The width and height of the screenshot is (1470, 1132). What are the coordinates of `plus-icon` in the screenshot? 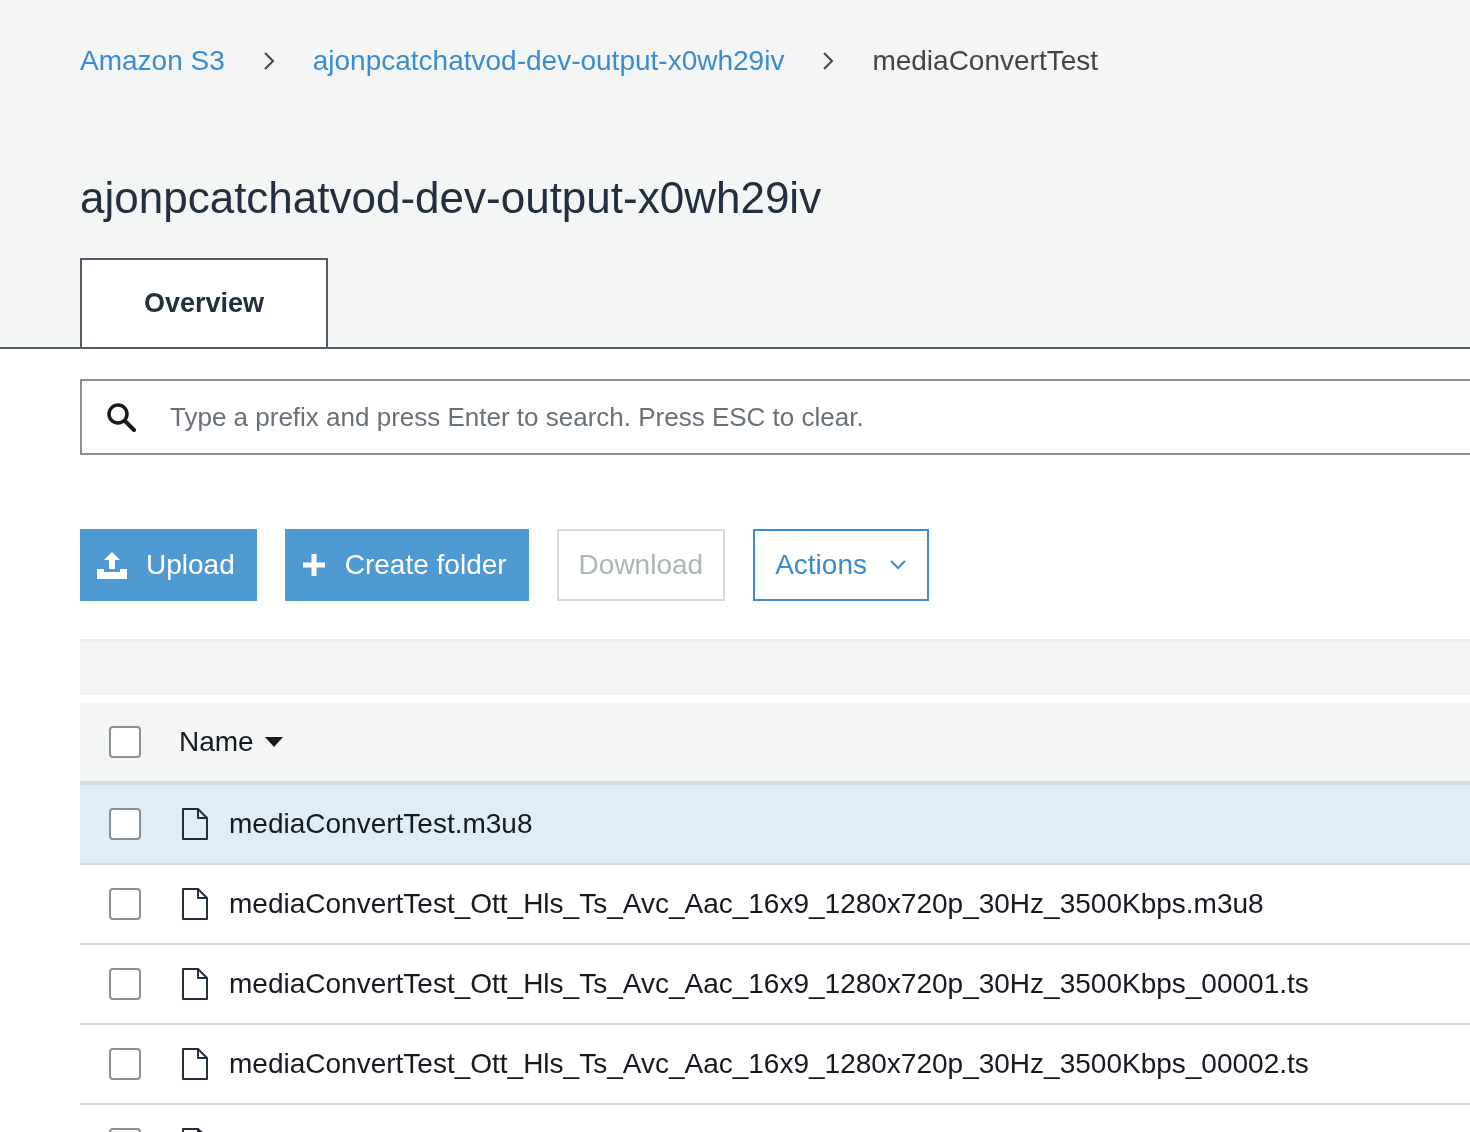 It's located at (313, 565).